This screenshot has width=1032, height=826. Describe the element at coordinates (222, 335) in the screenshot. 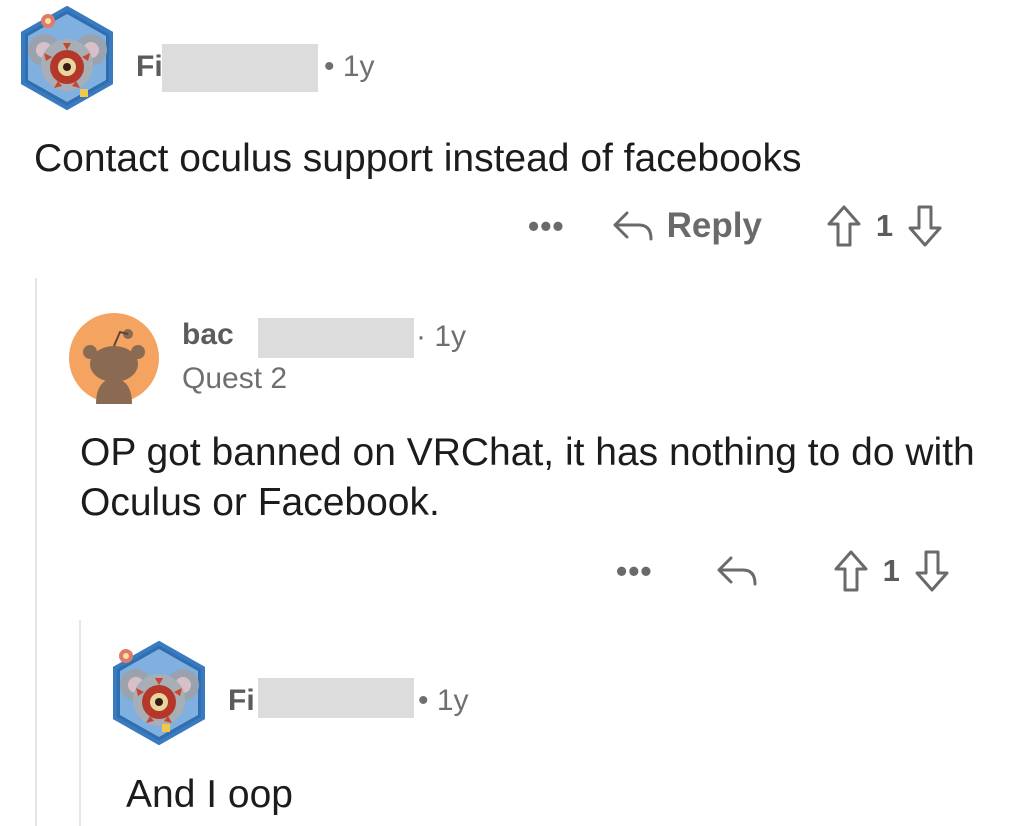

I see `comment-username: bac` at that location.